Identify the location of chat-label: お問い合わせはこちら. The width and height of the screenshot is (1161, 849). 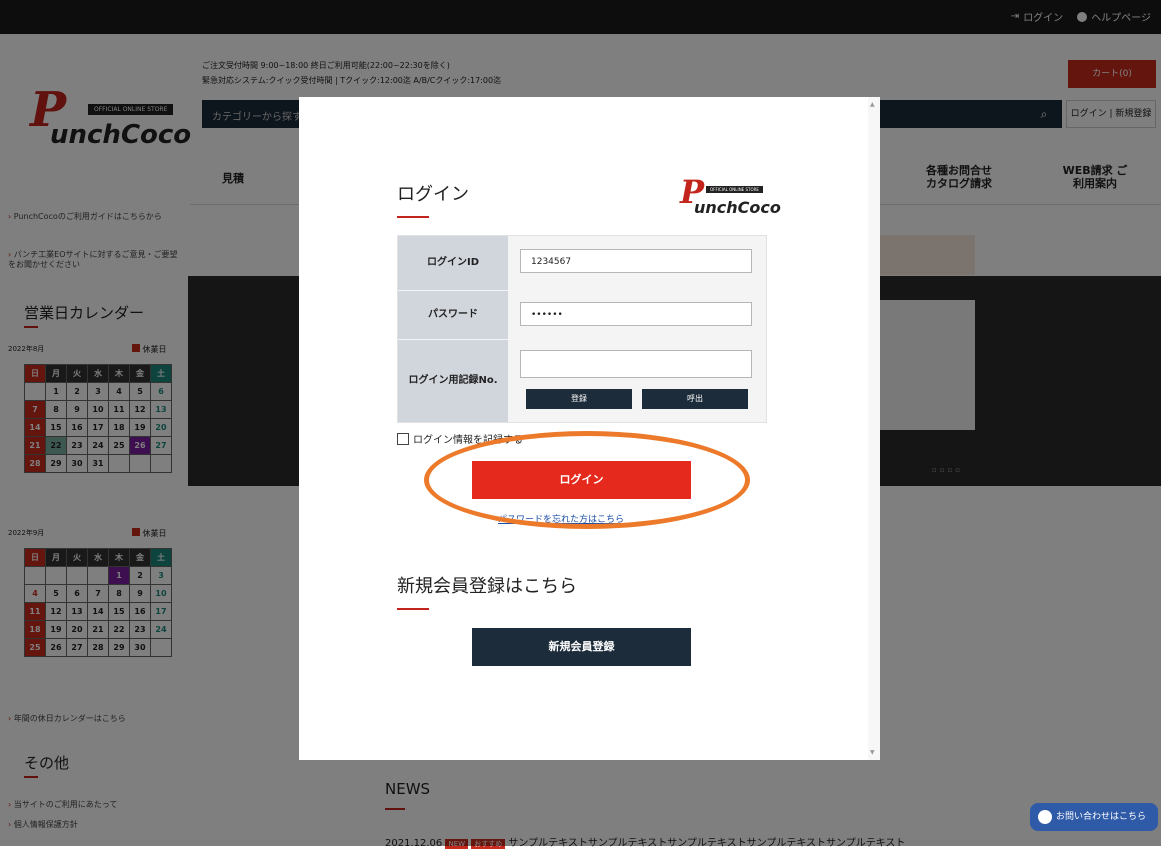
(1101, 817).